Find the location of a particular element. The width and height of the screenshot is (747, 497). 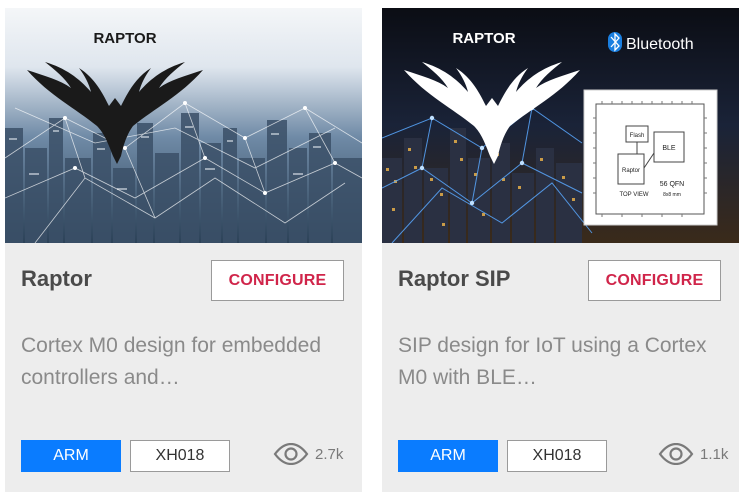

view-count: 2.7k is located at coordinates (308, 454).